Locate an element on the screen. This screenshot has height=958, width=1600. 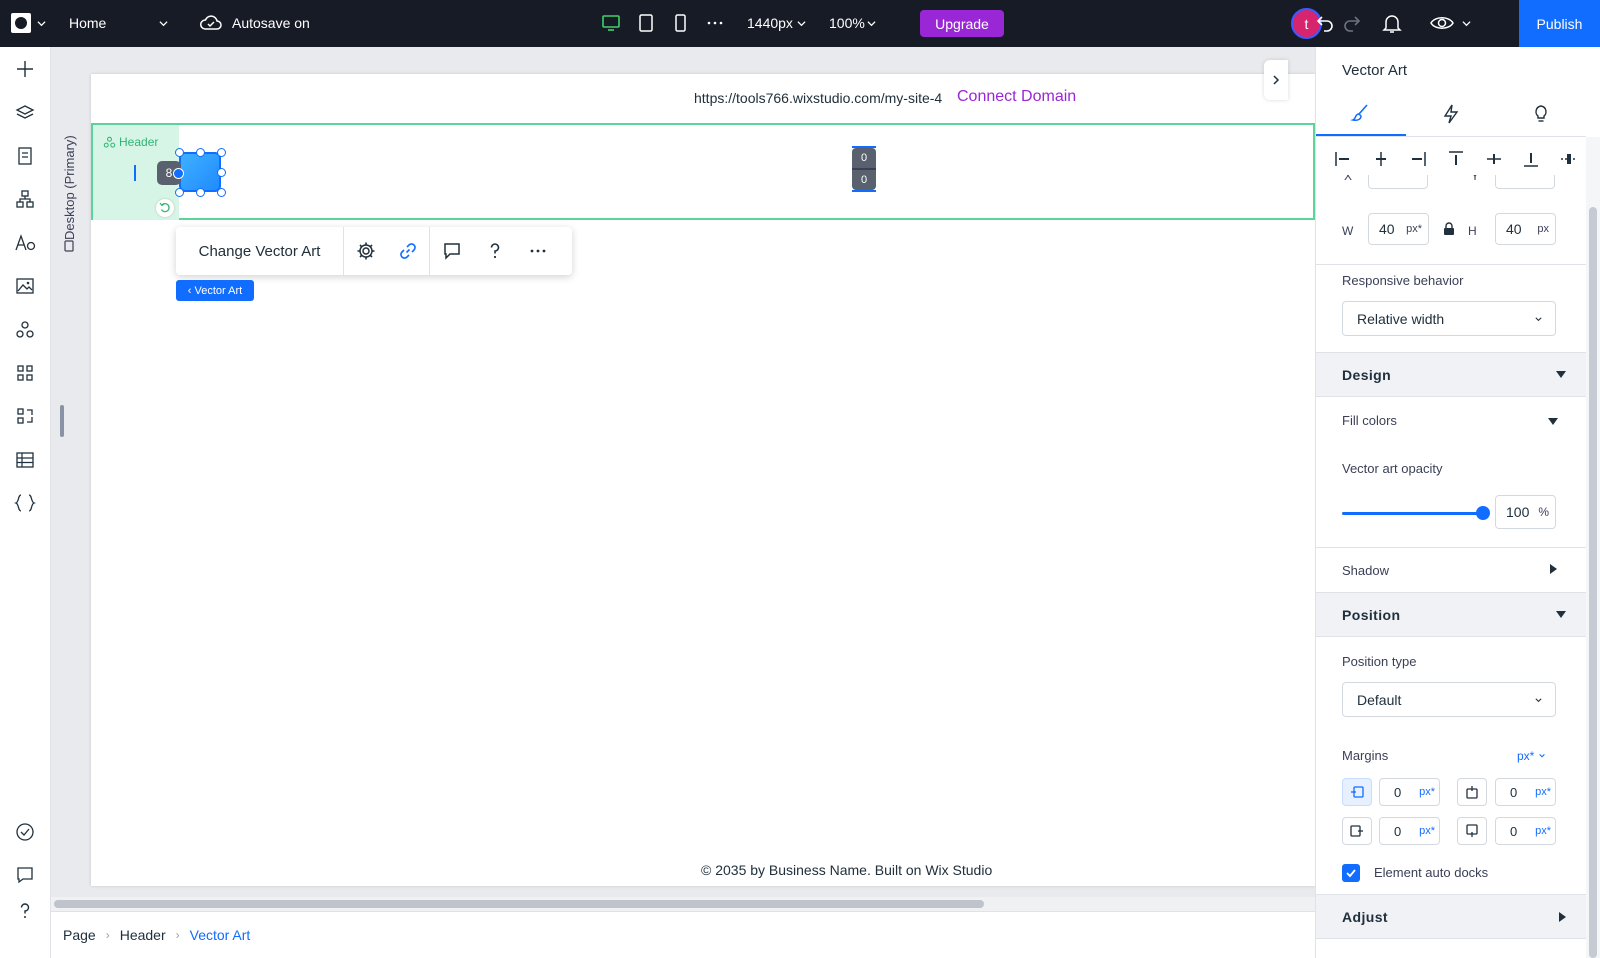
responsive-behavior-dropdown: Relative width is located at coordinates (1449, 318).